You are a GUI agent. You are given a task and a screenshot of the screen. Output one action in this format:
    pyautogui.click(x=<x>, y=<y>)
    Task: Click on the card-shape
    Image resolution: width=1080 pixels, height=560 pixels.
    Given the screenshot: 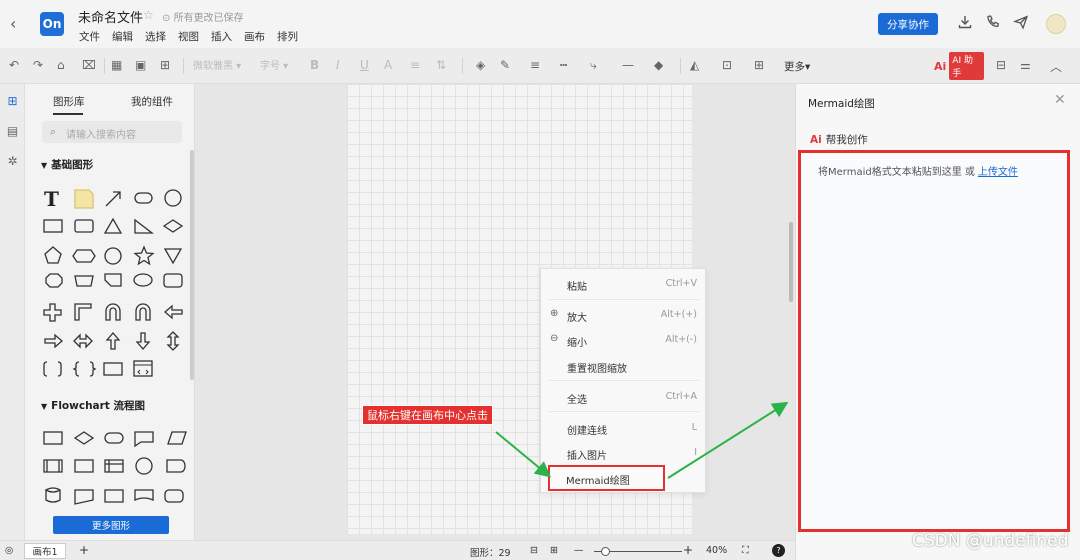 What is the action you would take?
    pyautogui.click(x=173, y=280)
    